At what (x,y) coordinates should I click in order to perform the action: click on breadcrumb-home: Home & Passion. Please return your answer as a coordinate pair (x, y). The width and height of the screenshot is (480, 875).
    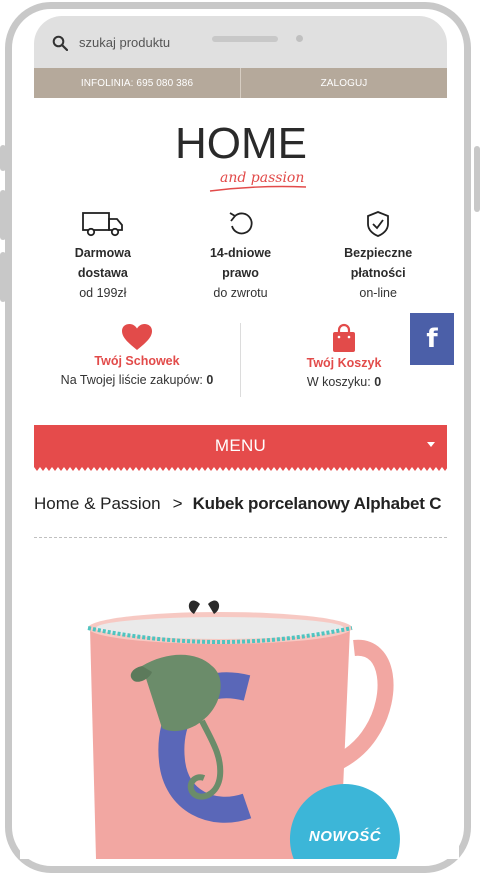
    Looking at the image, I should click on (97, 503).